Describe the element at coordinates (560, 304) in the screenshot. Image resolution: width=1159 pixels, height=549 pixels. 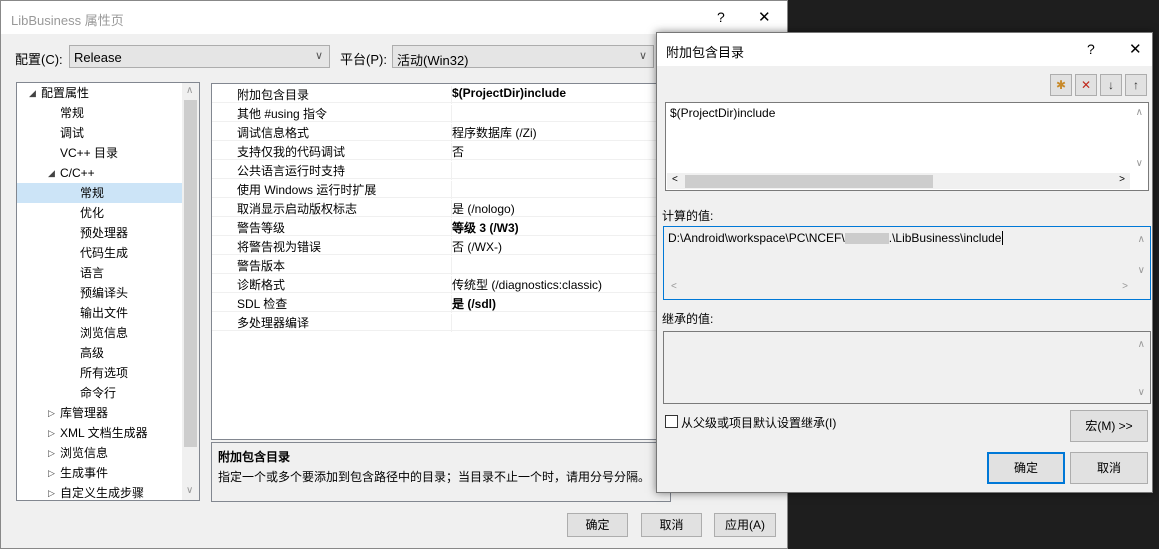
I see `property-value: 是 (/sdl)` at that location.